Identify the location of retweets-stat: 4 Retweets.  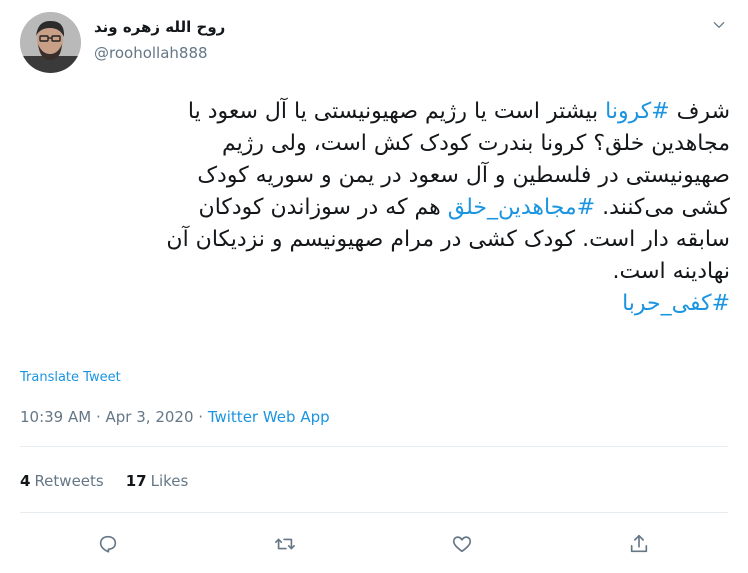
(62, 481).